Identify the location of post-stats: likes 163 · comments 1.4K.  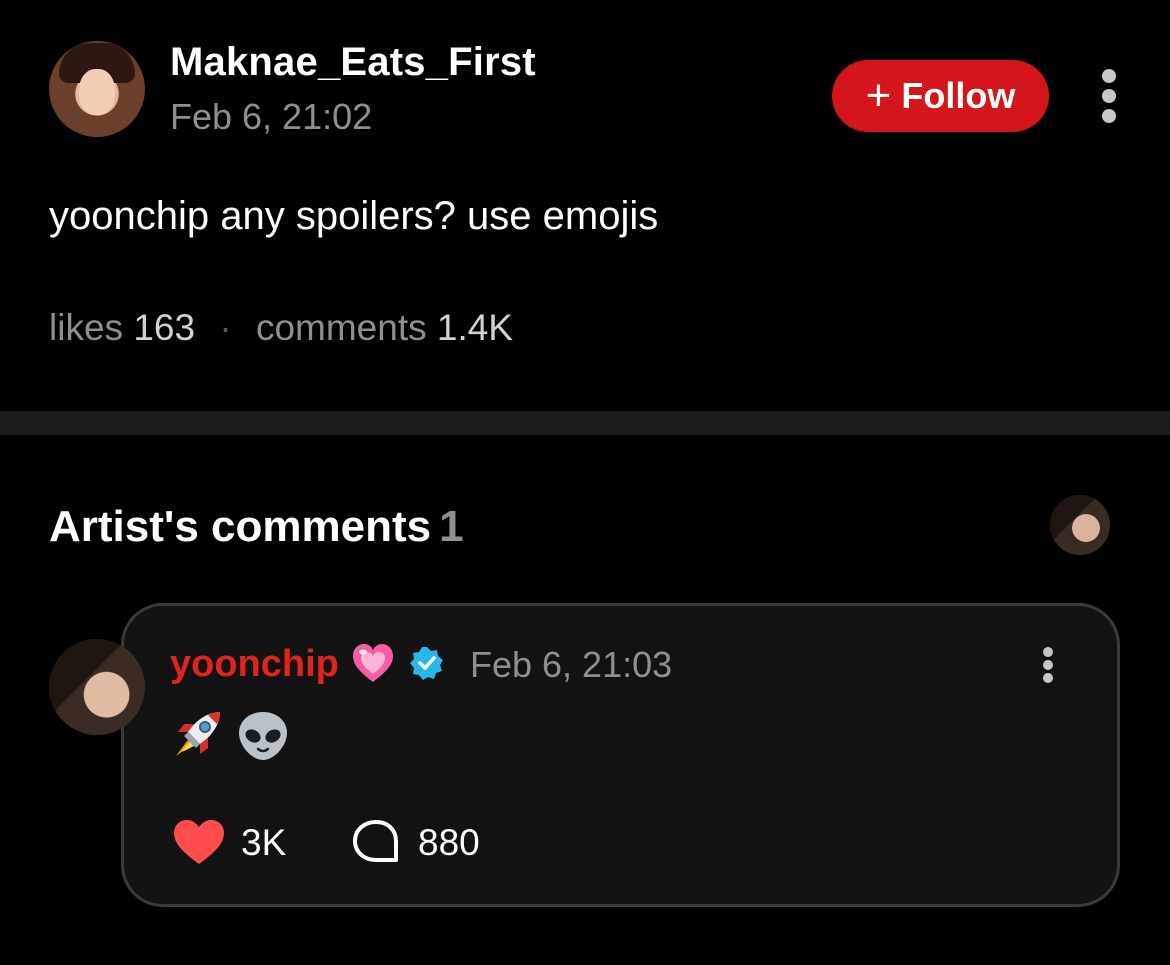
(281, 328).